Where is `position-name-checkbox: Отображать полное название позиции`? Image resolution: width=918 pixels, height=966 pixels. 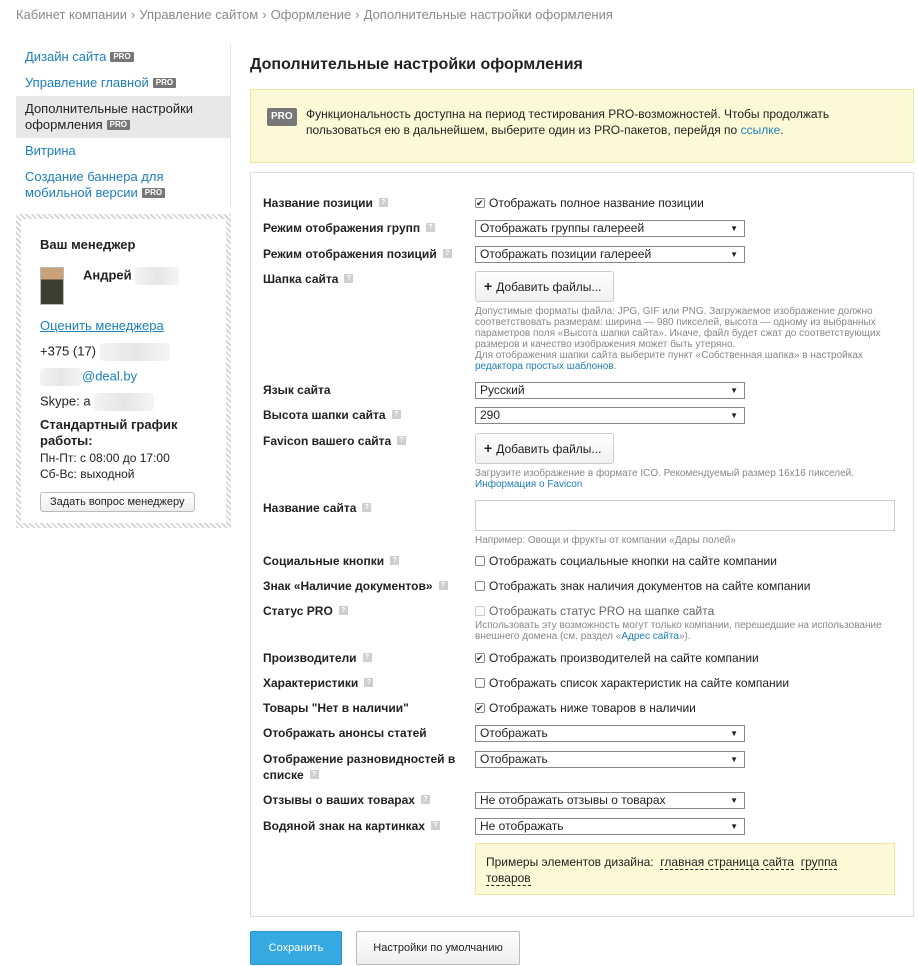 position-name-checkbox: Отображать полное название позиции is located at coordinates (685, 203).